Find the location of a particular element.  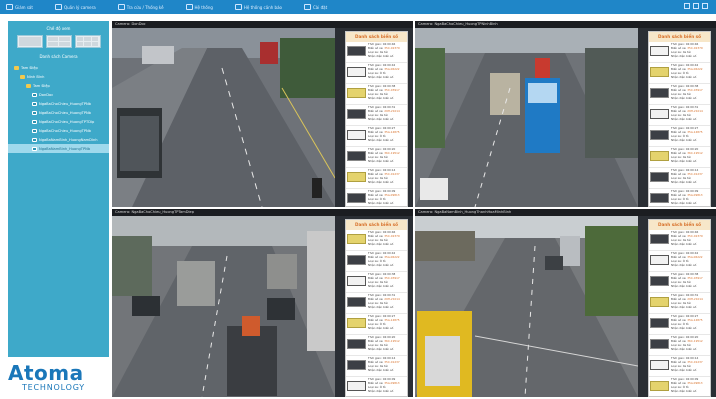

camera-tree-item: NgaBaNamBinh_HuongTPNb is located at coordinates (58, 148).